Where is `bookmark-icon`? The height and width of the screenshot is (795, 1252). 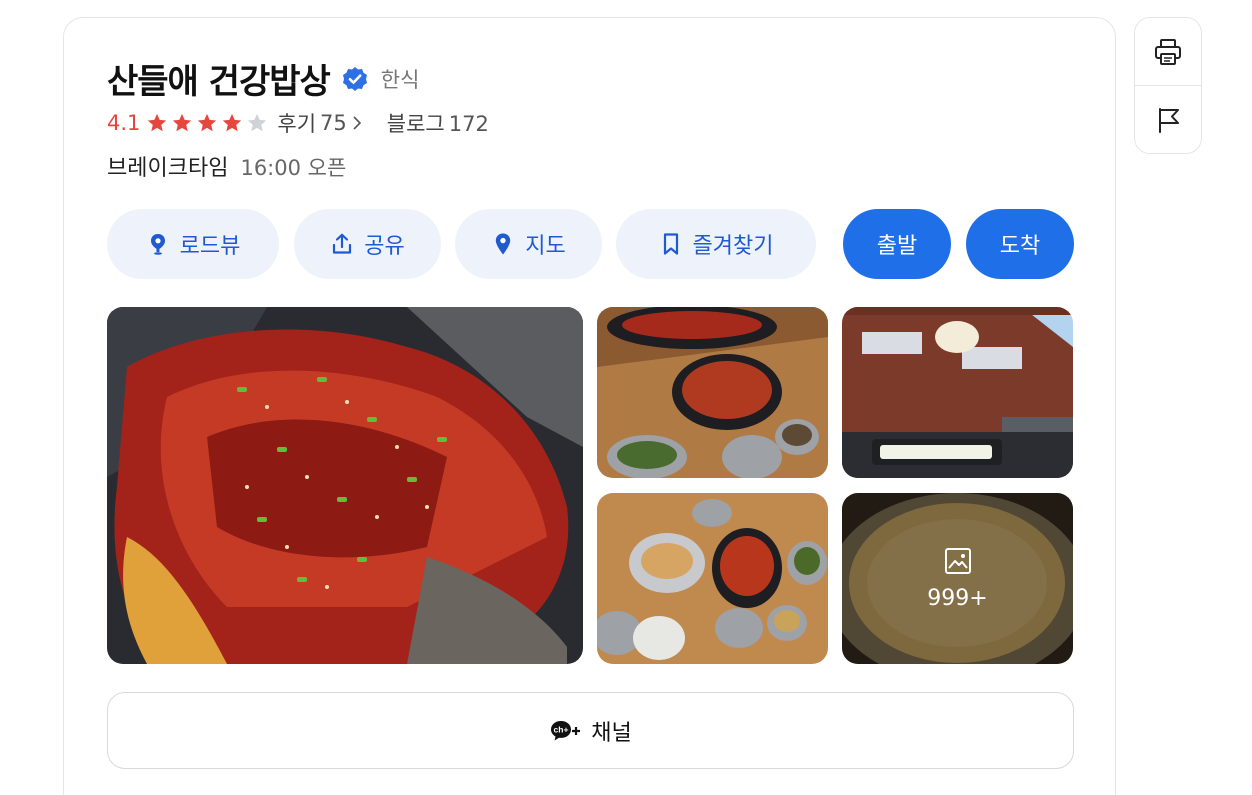
bookmark-icon is located at coordinates (670, 244).